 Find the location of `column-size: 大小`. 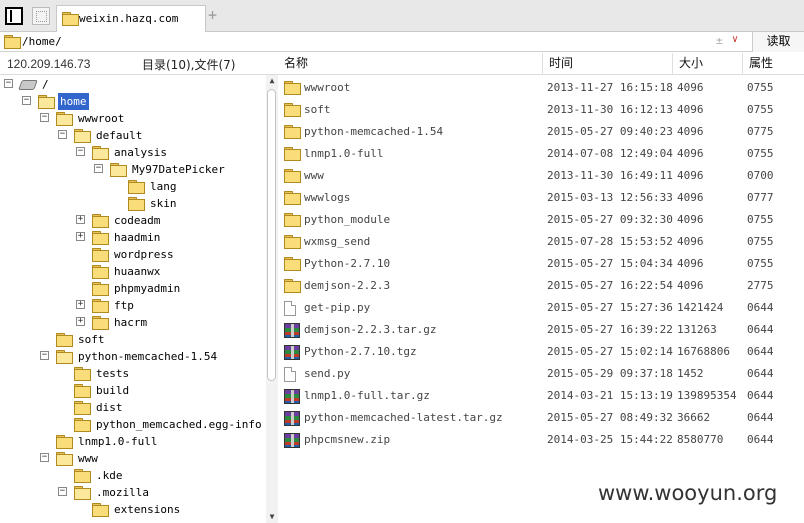

column-size: 大小 is located at coordinates (707, 64).